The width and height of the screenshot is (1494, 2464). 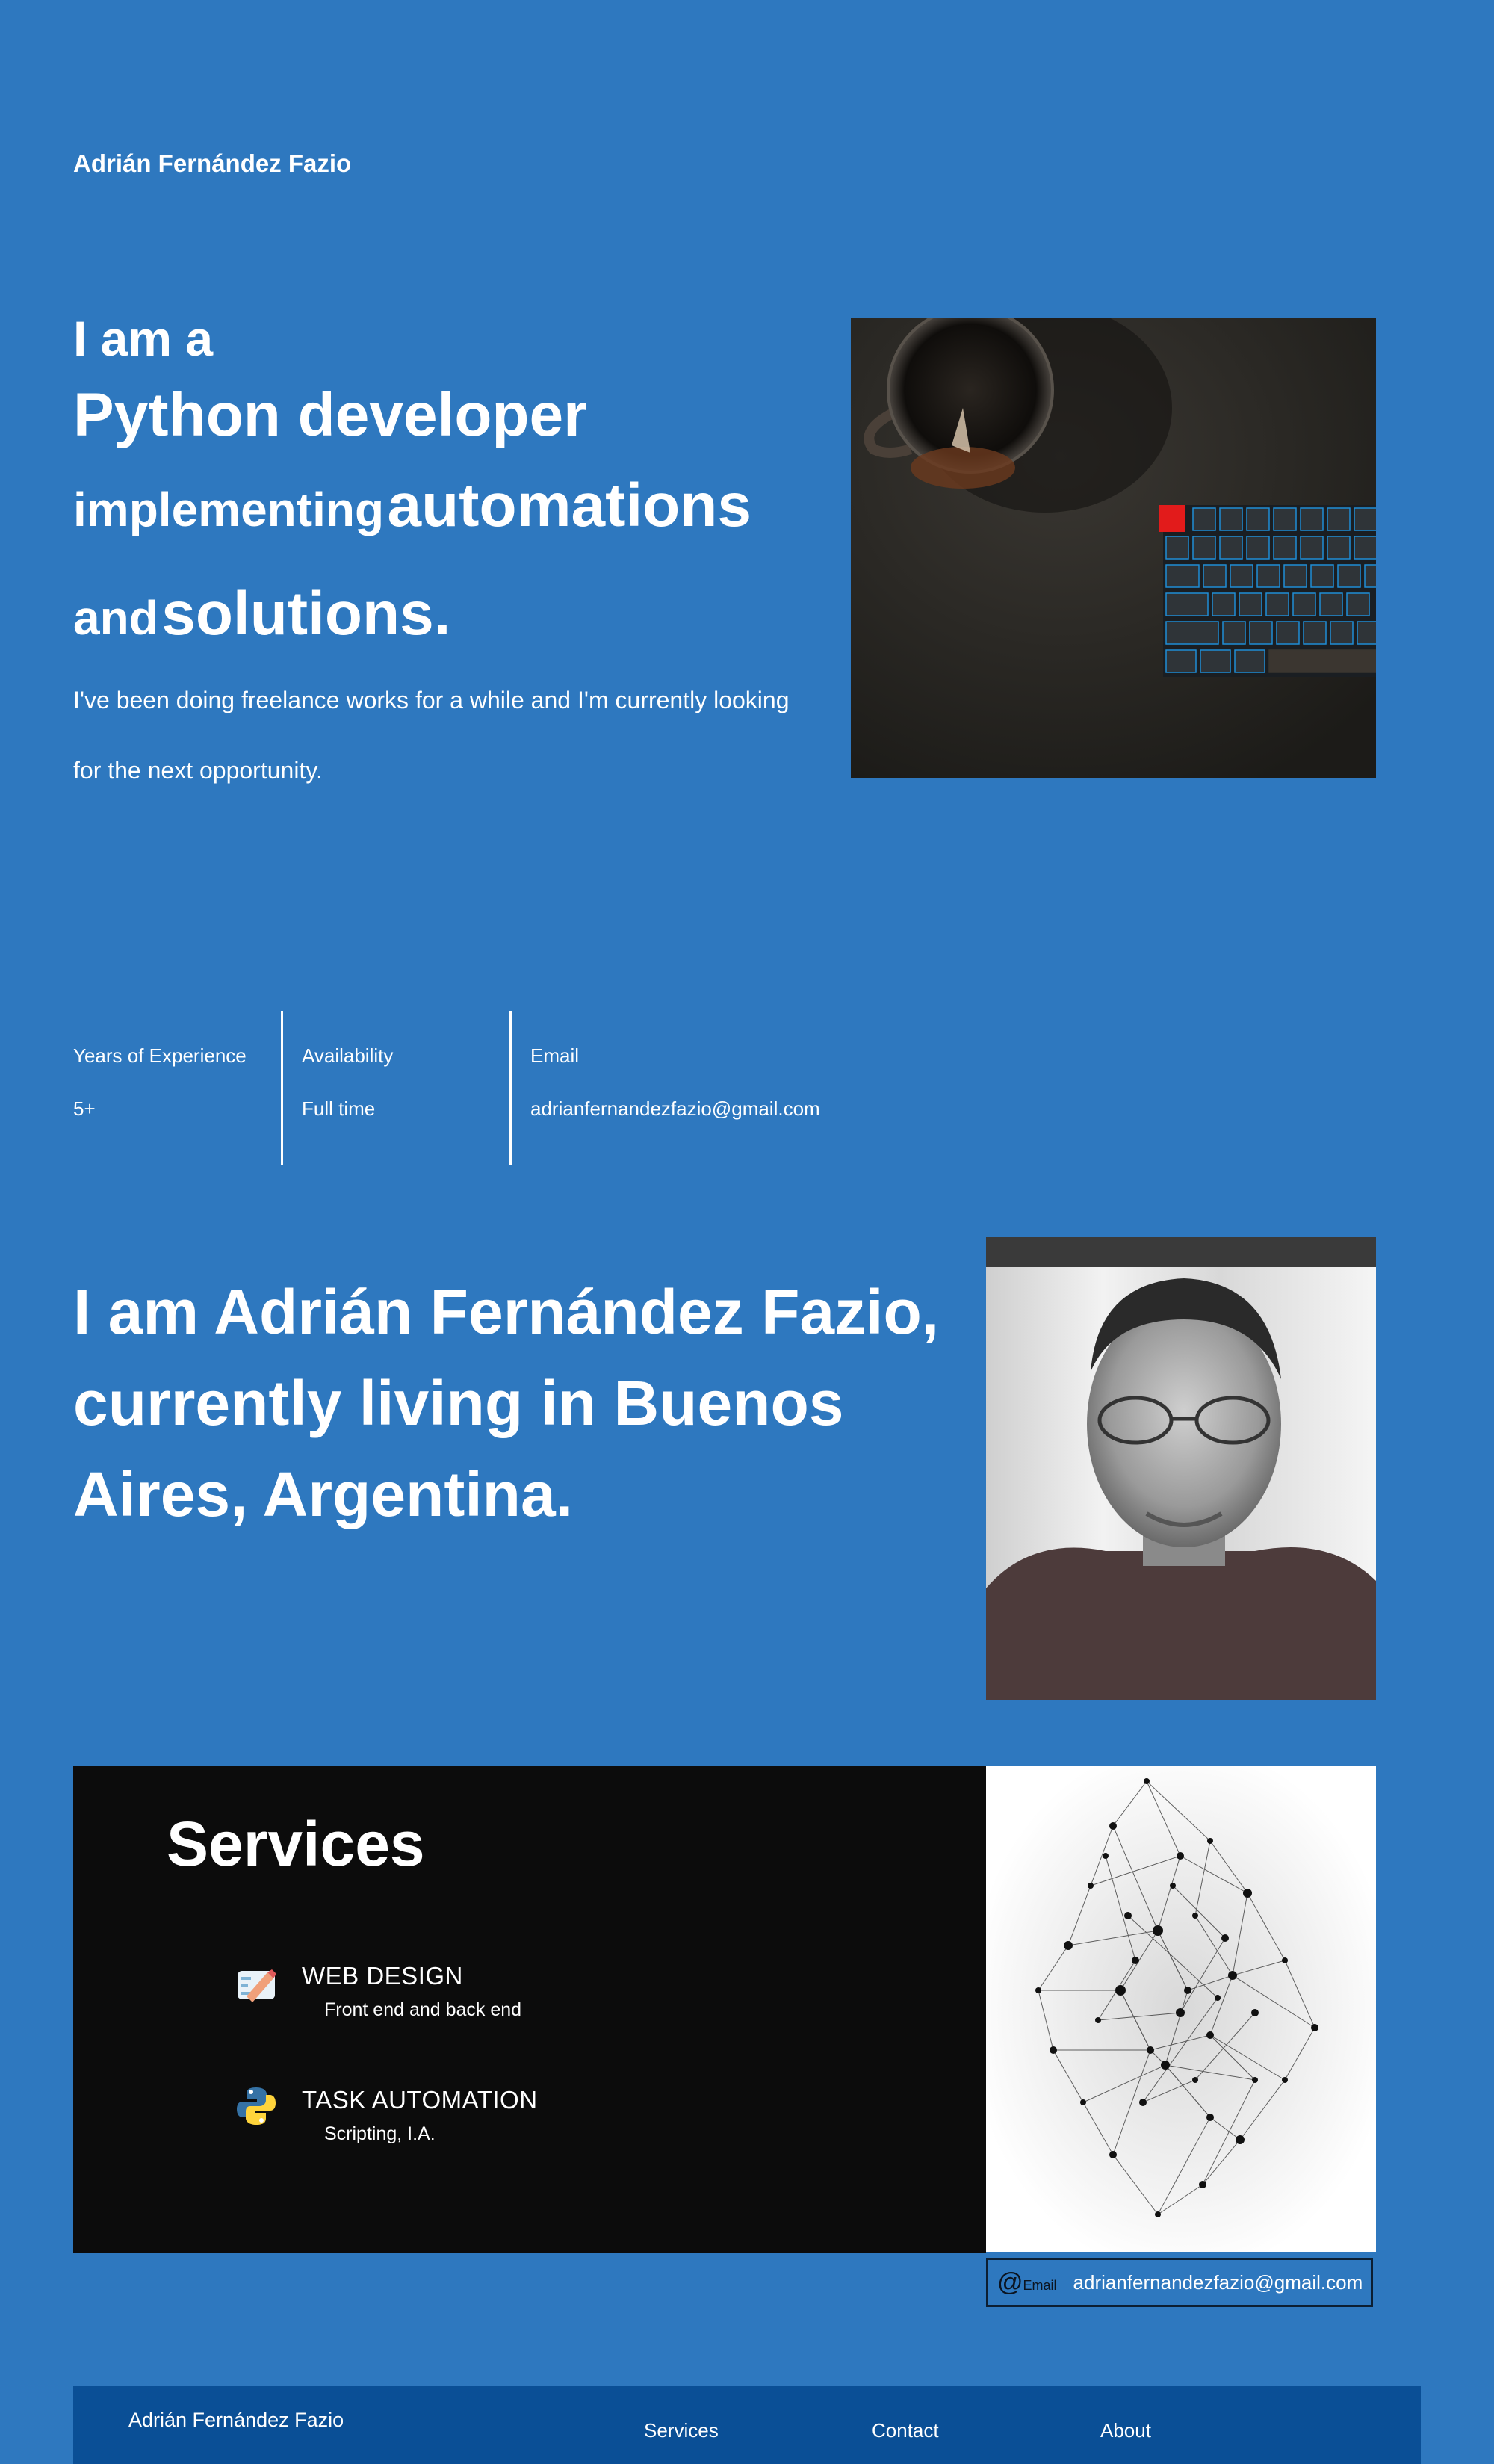 What do you see at coordinates (143, 338) in the screenshot?
I see `hero-line-1: I am a` at bounding box center [143, 338].